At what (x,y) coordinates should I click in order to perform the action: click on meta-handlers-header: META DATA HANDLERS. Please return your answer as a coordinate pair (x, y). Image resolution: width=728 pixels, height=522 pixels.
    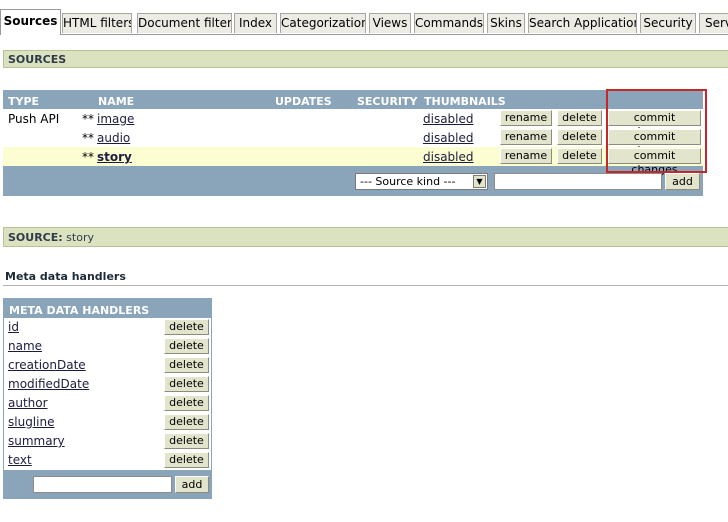
    Looking at the image, I should click on (79, 310).